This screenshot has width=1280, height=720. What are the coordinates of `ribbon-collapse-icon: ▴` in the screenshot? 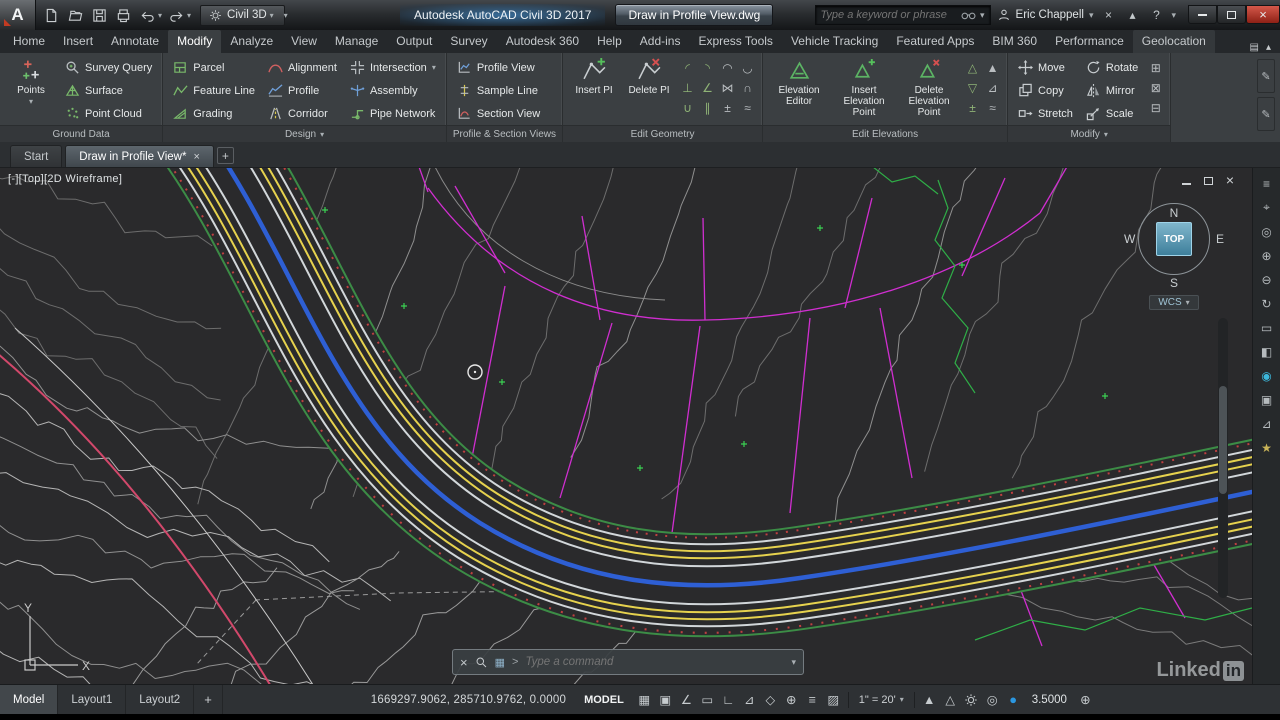 It's located at (1268, 47).